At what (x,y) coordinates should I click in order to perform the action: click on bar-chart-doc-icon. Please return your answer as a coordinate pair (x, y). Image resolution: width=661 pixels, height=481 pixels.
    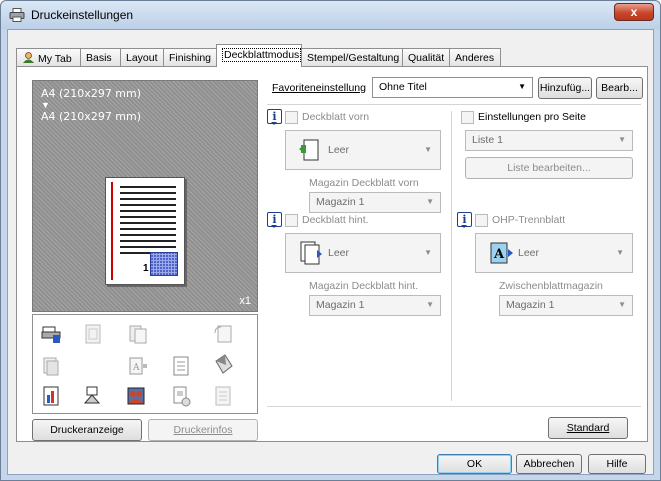
    Looking at the image, I should click on (51, 396).